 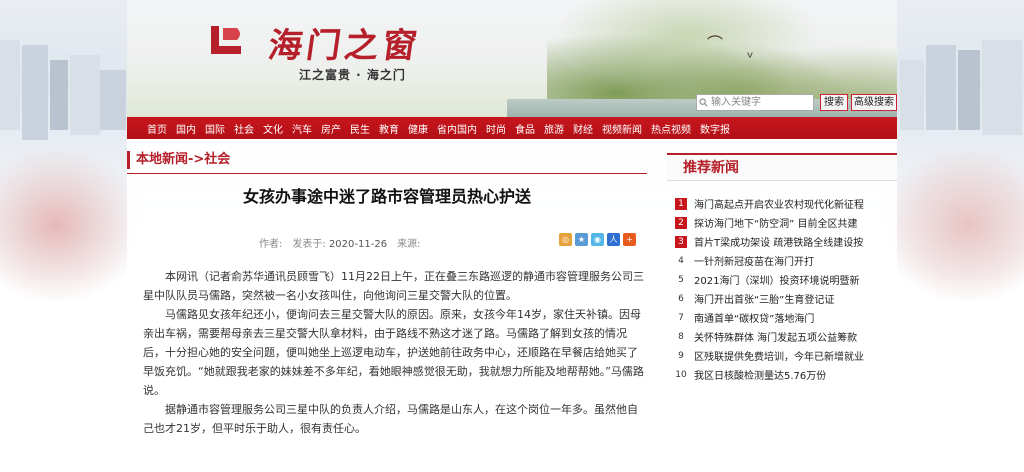 I want to click on bird-icon: ⌒, so click(x=715, y=43).